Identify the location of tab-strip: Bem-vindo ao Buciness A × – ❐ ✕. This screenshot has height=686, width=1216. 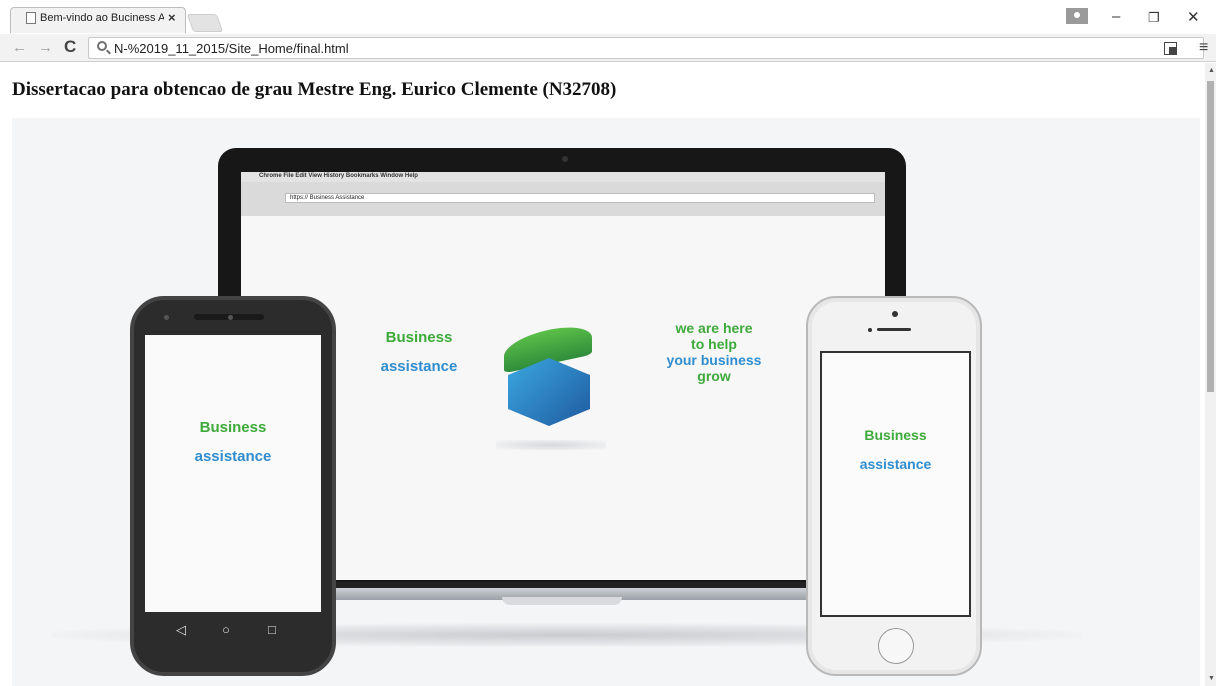
(608, 17).